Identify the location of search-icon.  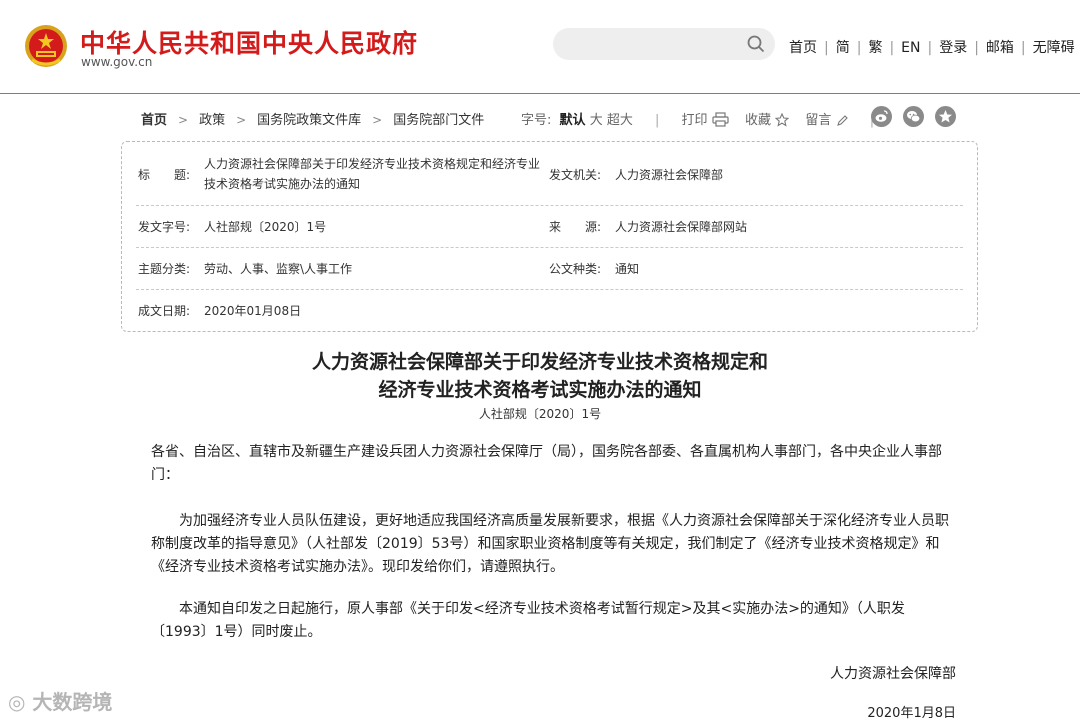
(756, 44).